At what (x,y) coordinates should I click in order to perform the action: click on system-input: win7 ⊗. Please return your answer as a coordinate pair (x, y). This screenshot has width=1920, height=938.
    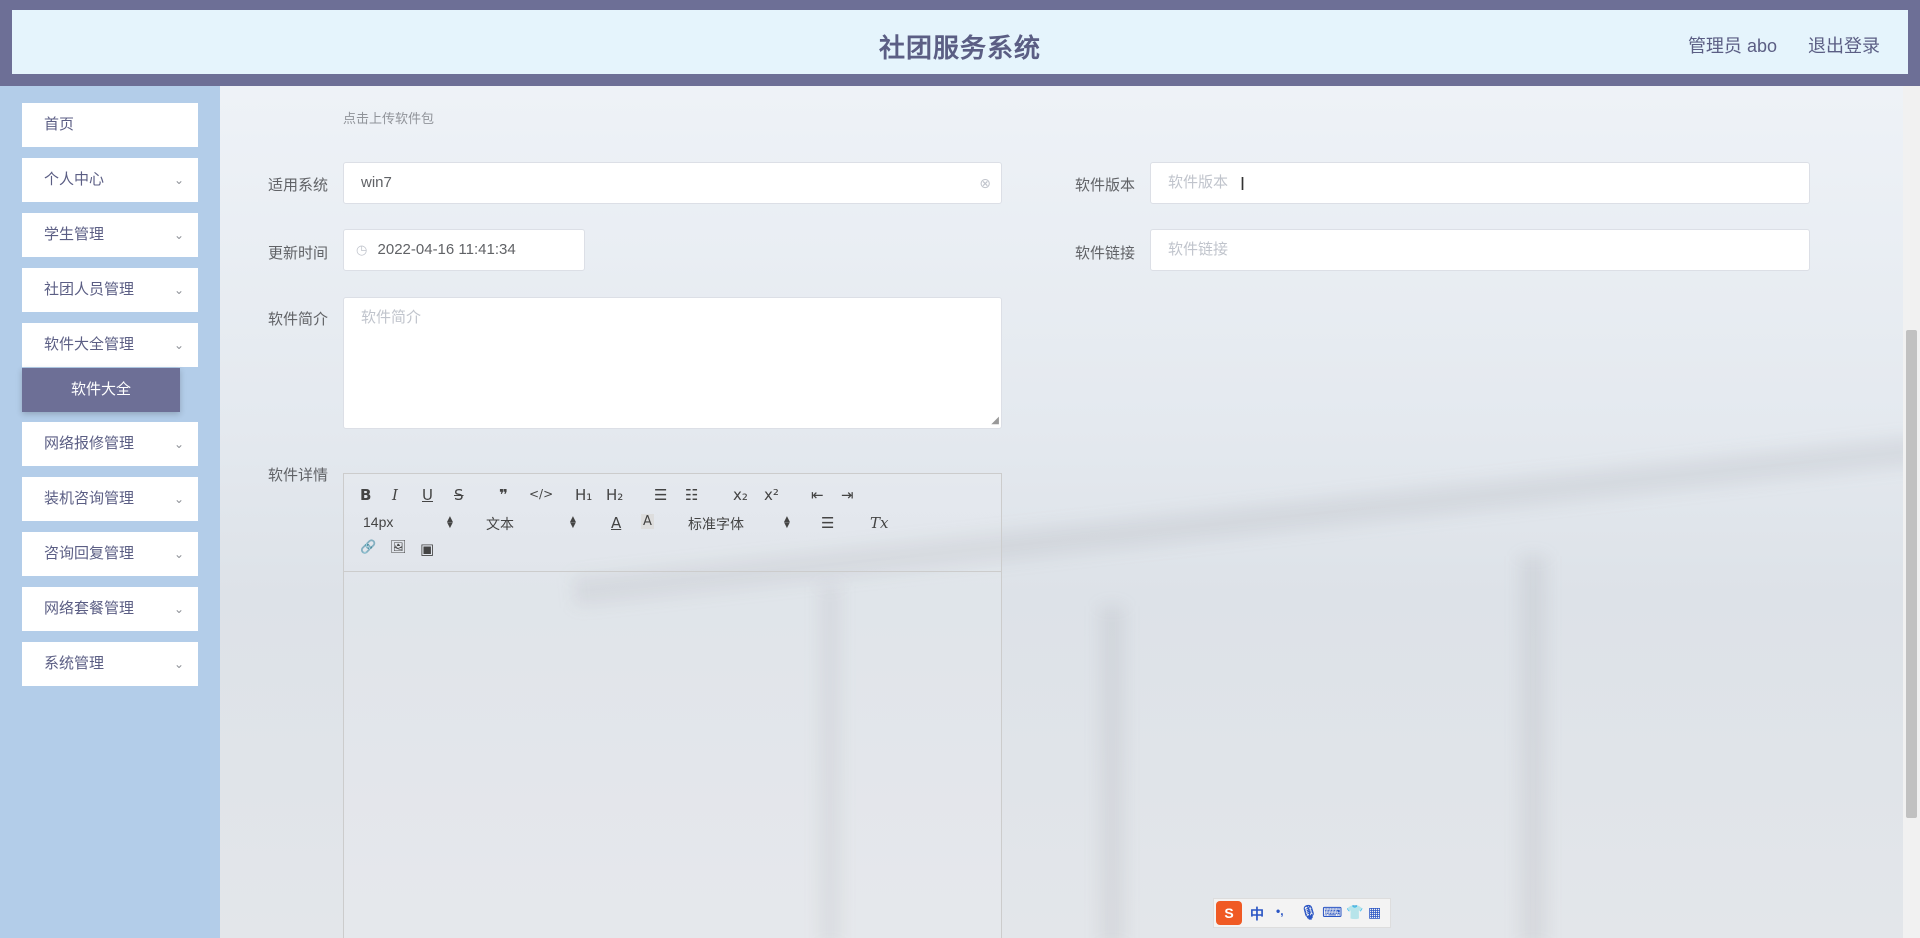
    Looking at the image, I should click on (672, 183).